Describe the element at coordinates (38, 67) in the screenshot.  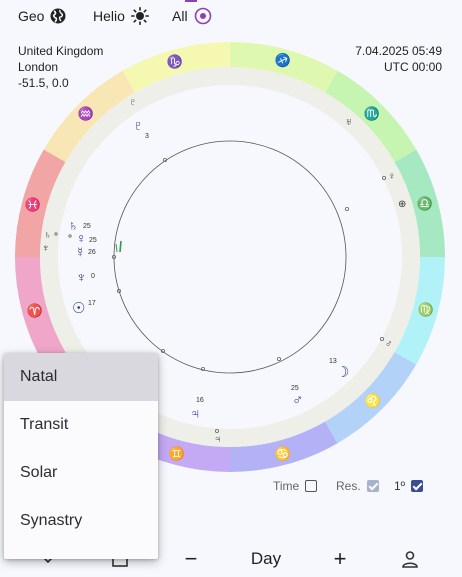
I see `location-city: London` at that location.